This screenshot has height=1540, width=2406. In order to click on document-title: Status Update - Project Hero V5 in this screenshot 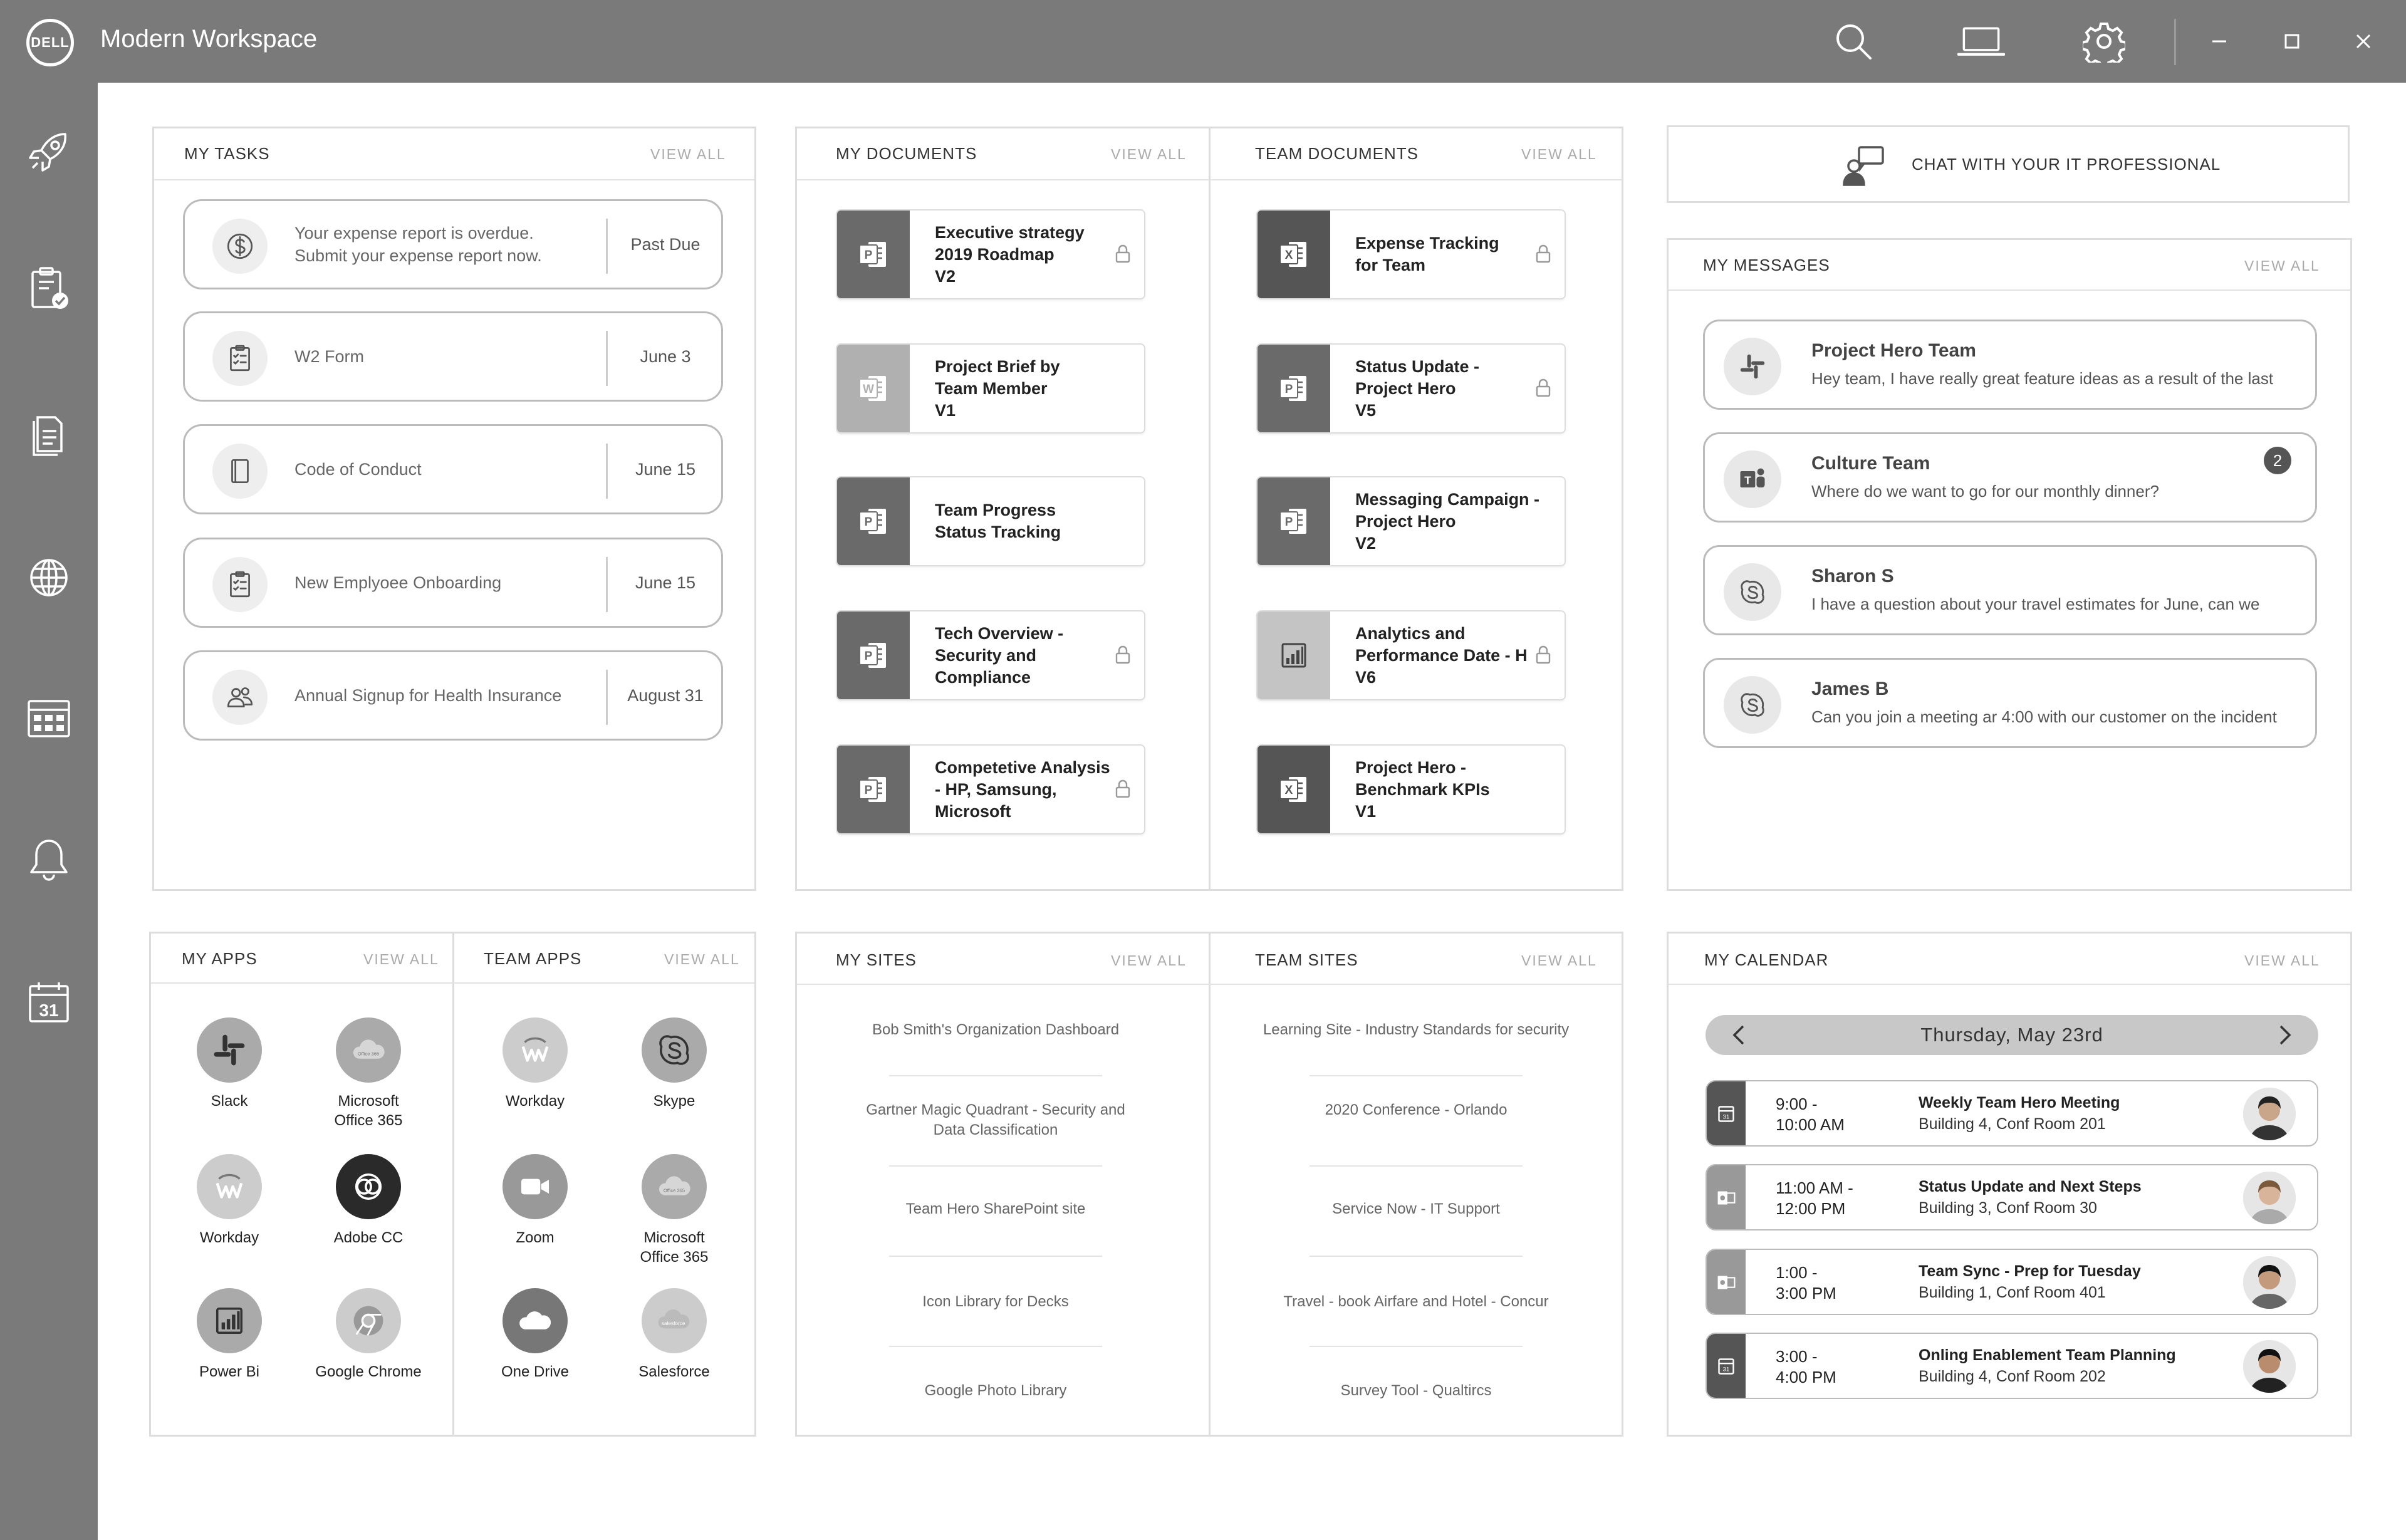, I will do `click(1417, 388)`.